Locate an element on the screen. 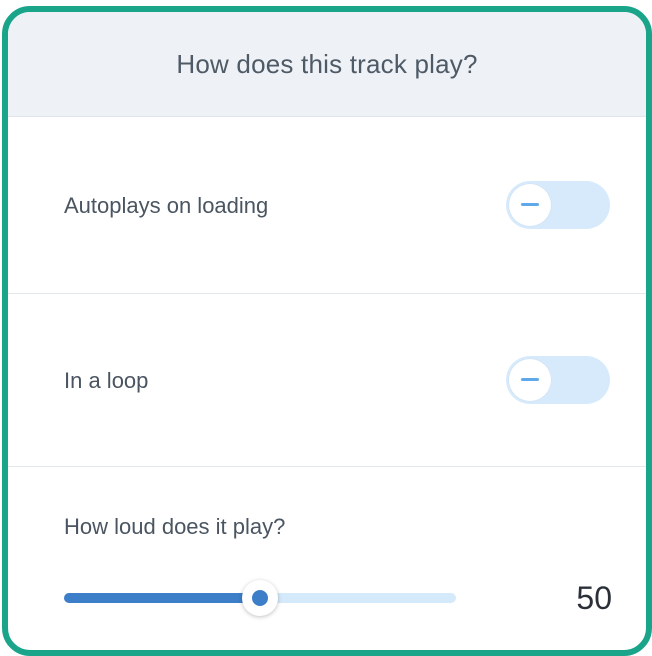 Image resolution: width=652 pixels, height=656 pixels. panel-title: How does this track play? is located at coordinates (327, 63).